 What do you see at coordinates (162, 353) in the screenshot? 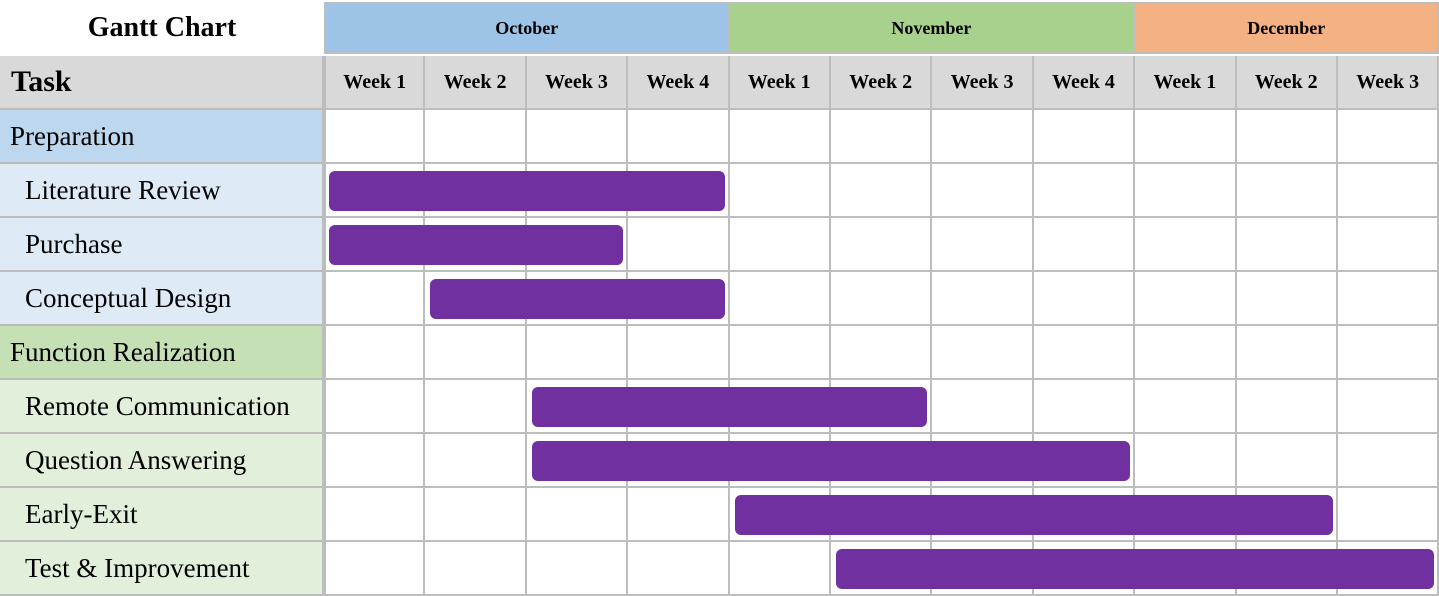
I see `task-group-label: Function Realization` at bounding box center [162, 353].